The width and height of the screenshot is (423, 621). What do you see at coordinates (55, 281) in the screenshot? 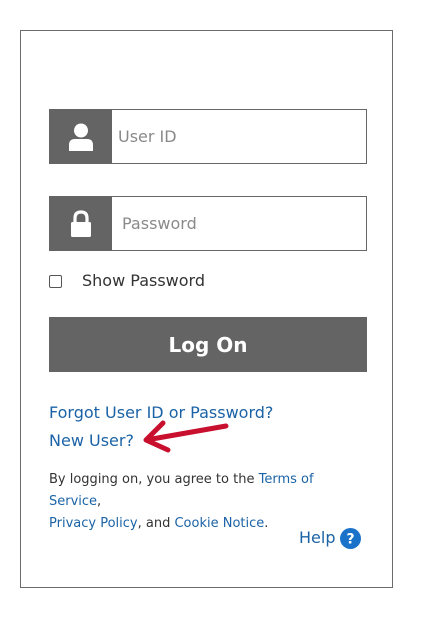
I see `show-password-checkbox` at bounding box center [55, 281].